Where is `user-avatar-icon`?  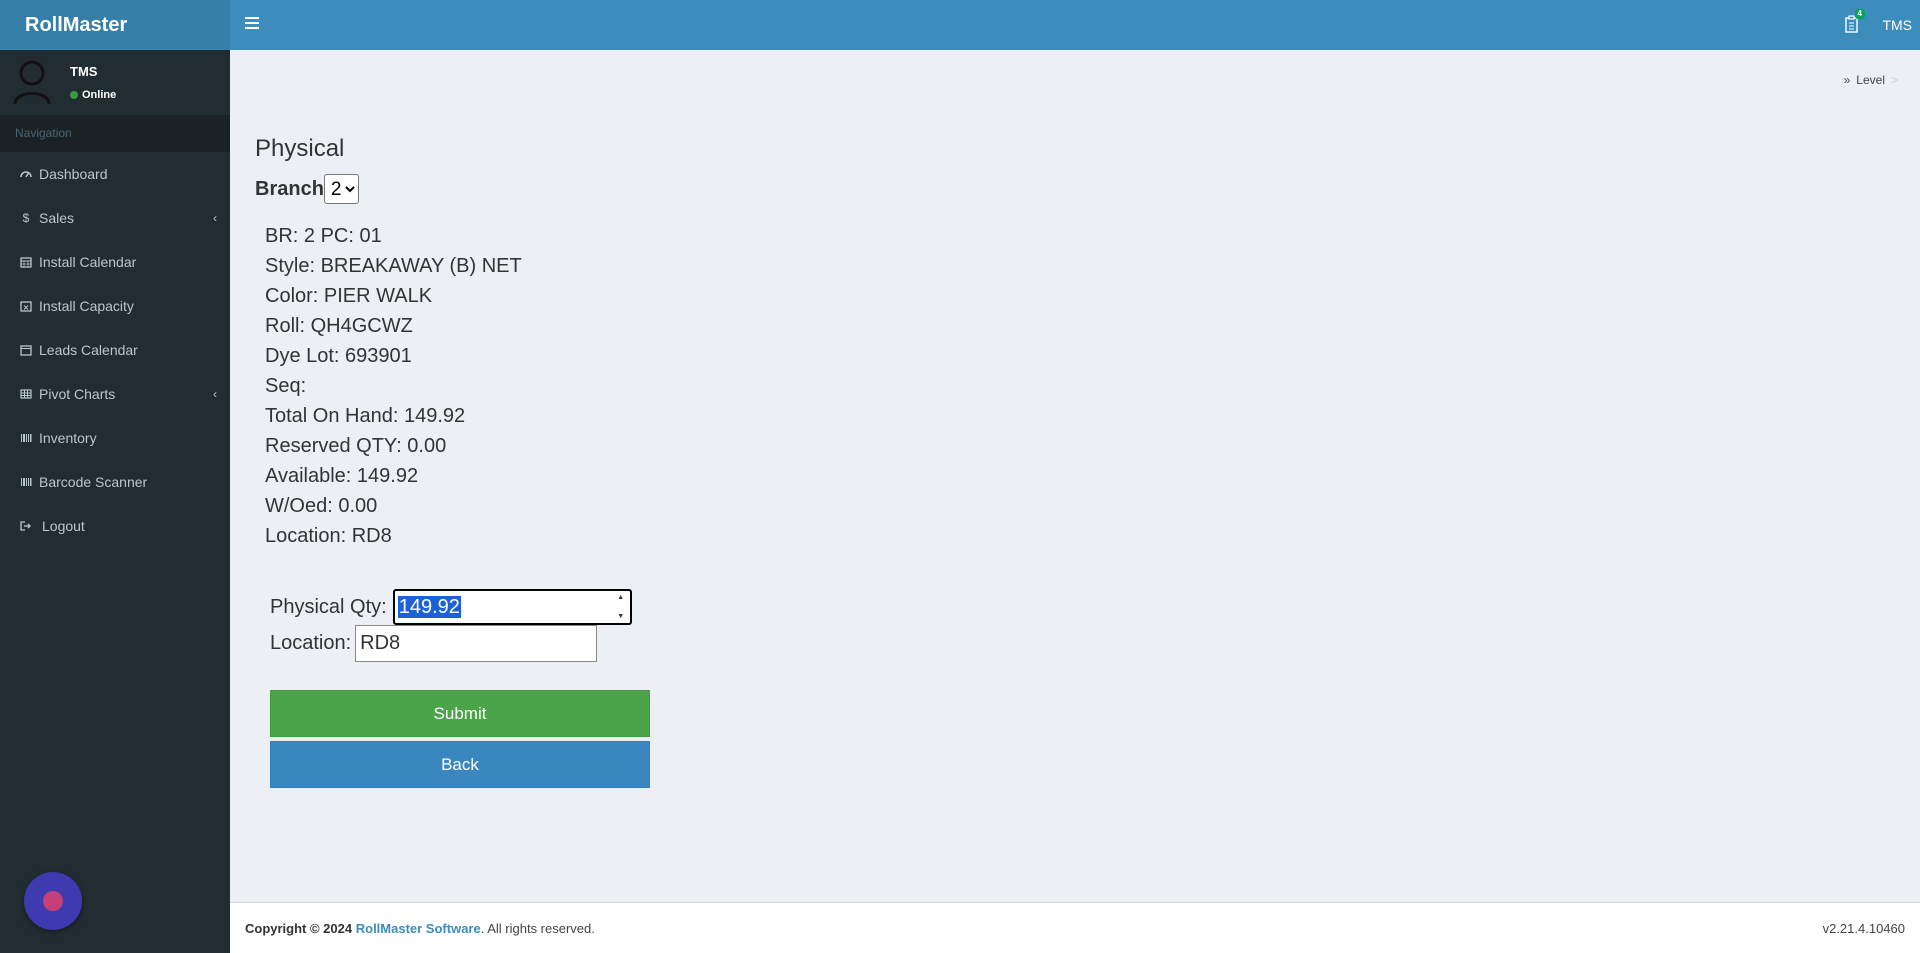 user-avatar-icon is located at coordinates (32, 82).